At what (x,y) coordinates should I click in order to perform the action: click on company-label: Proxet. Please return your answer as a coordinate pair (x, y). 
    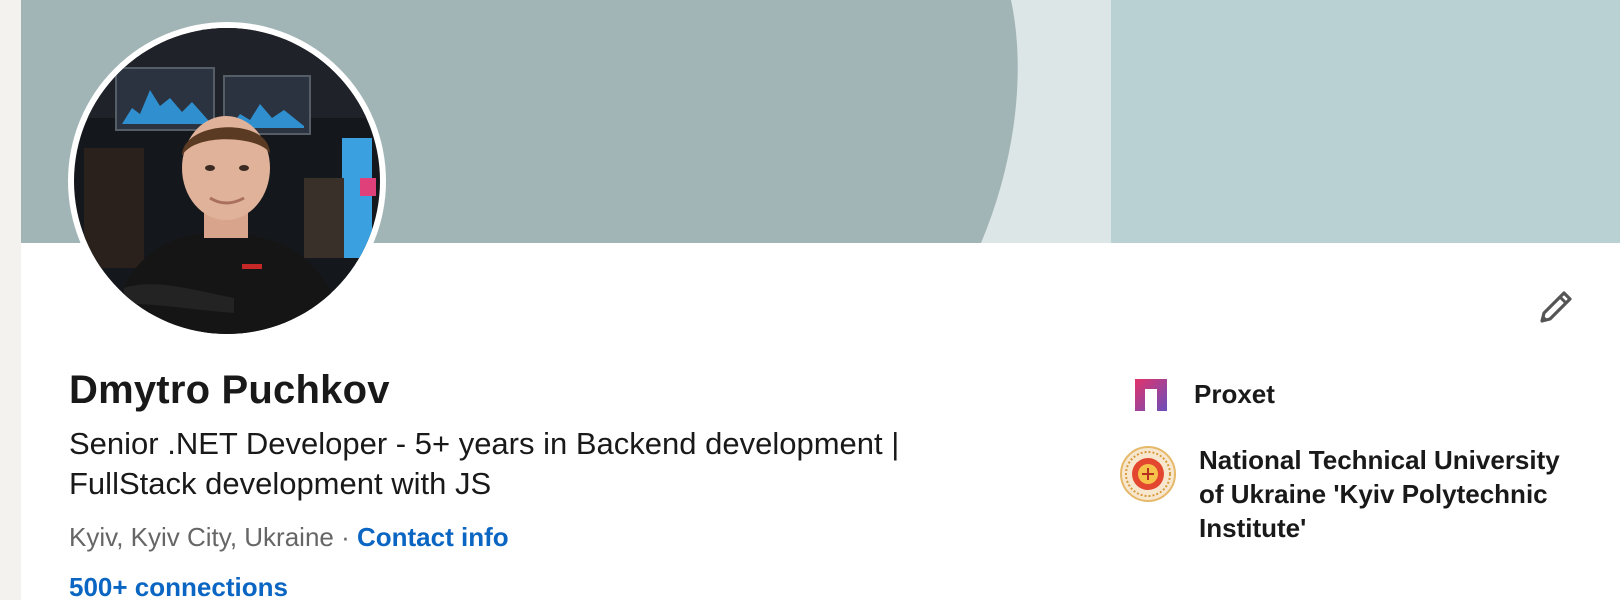
    Looking at the image, I should click on (1234, 394).